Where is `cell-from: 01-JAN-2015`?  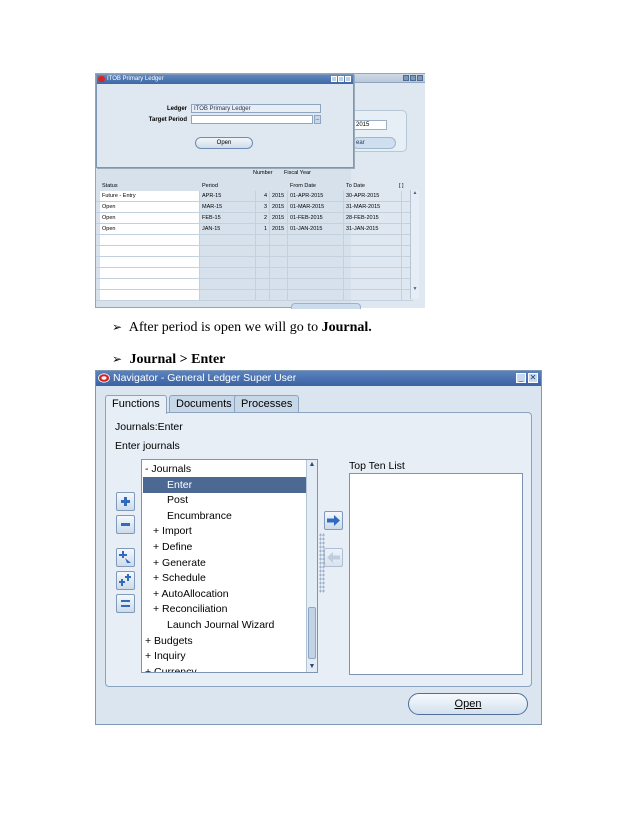
cell-from: 01-JAN-2015 is located at coordinates (316, 229).